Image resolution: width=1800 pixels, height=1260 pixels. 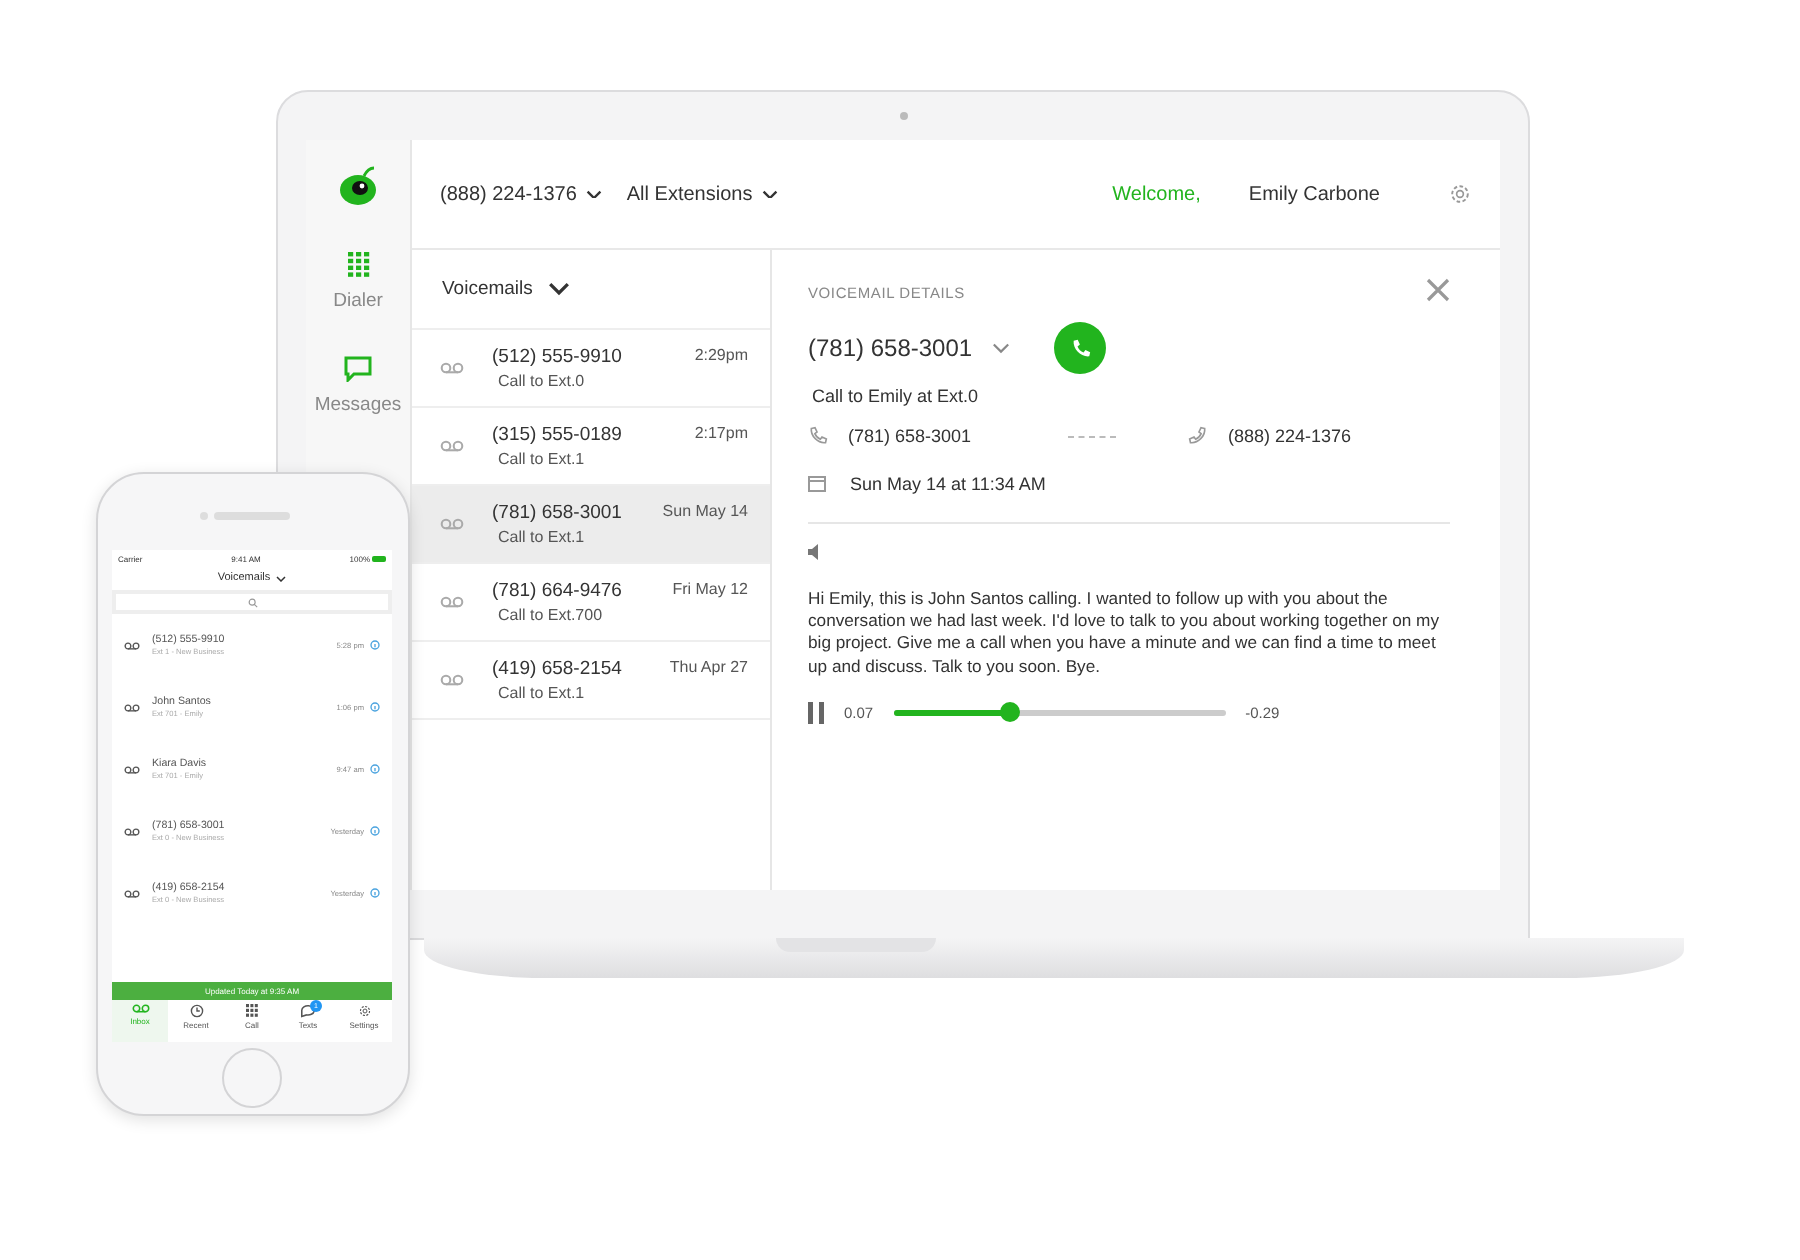 What do you see at coordinates (721, 433) in the screenshot?
I see `call-time: 2:17pm` at bounding box center [721, 433].